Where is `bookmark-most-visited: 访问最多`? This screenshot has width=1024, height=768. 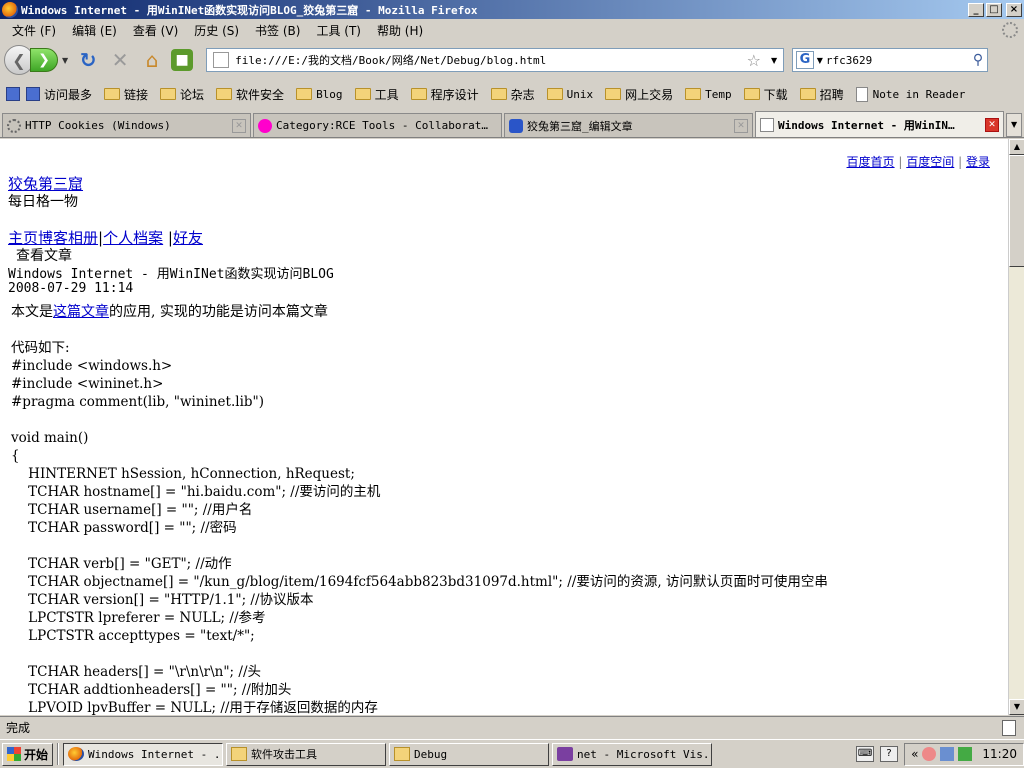
bookmark-most-visited: 访问最多 is located at coordinates (59, 94).